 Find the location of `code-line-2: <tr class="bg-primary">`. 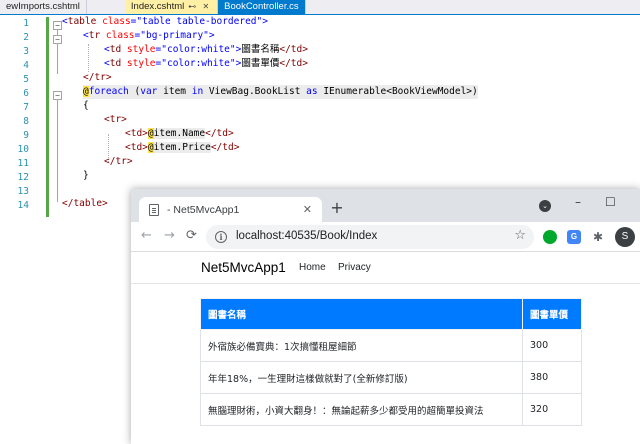

code-line-2: <tr class="bg-primary"> is located at coordinates (149, 36).